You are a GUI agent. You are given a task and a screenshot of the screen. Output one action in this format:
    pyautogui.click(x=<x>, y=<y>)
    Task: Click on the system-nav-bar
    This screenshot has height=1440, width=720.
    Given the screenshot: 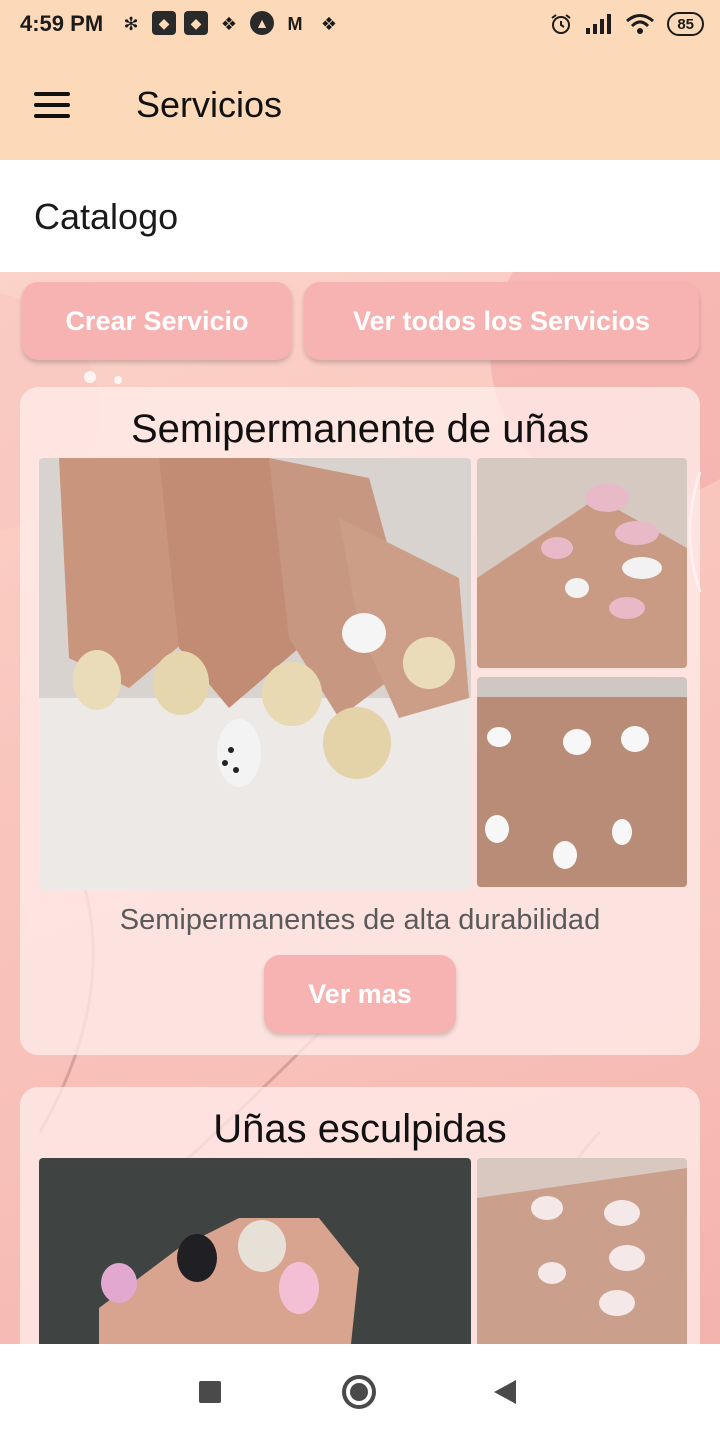 What is the action you would take?
    pyautogui.click(x=360, y=1392)
    